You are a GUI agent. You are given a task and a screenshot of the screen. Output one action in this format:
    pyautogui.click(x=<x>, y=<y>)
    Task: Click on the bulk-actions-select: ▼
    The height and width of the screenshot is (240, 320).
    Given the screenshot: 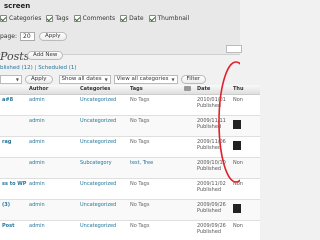 What is the action you would take?
    pyautogui.click(x=11, y=79)
    